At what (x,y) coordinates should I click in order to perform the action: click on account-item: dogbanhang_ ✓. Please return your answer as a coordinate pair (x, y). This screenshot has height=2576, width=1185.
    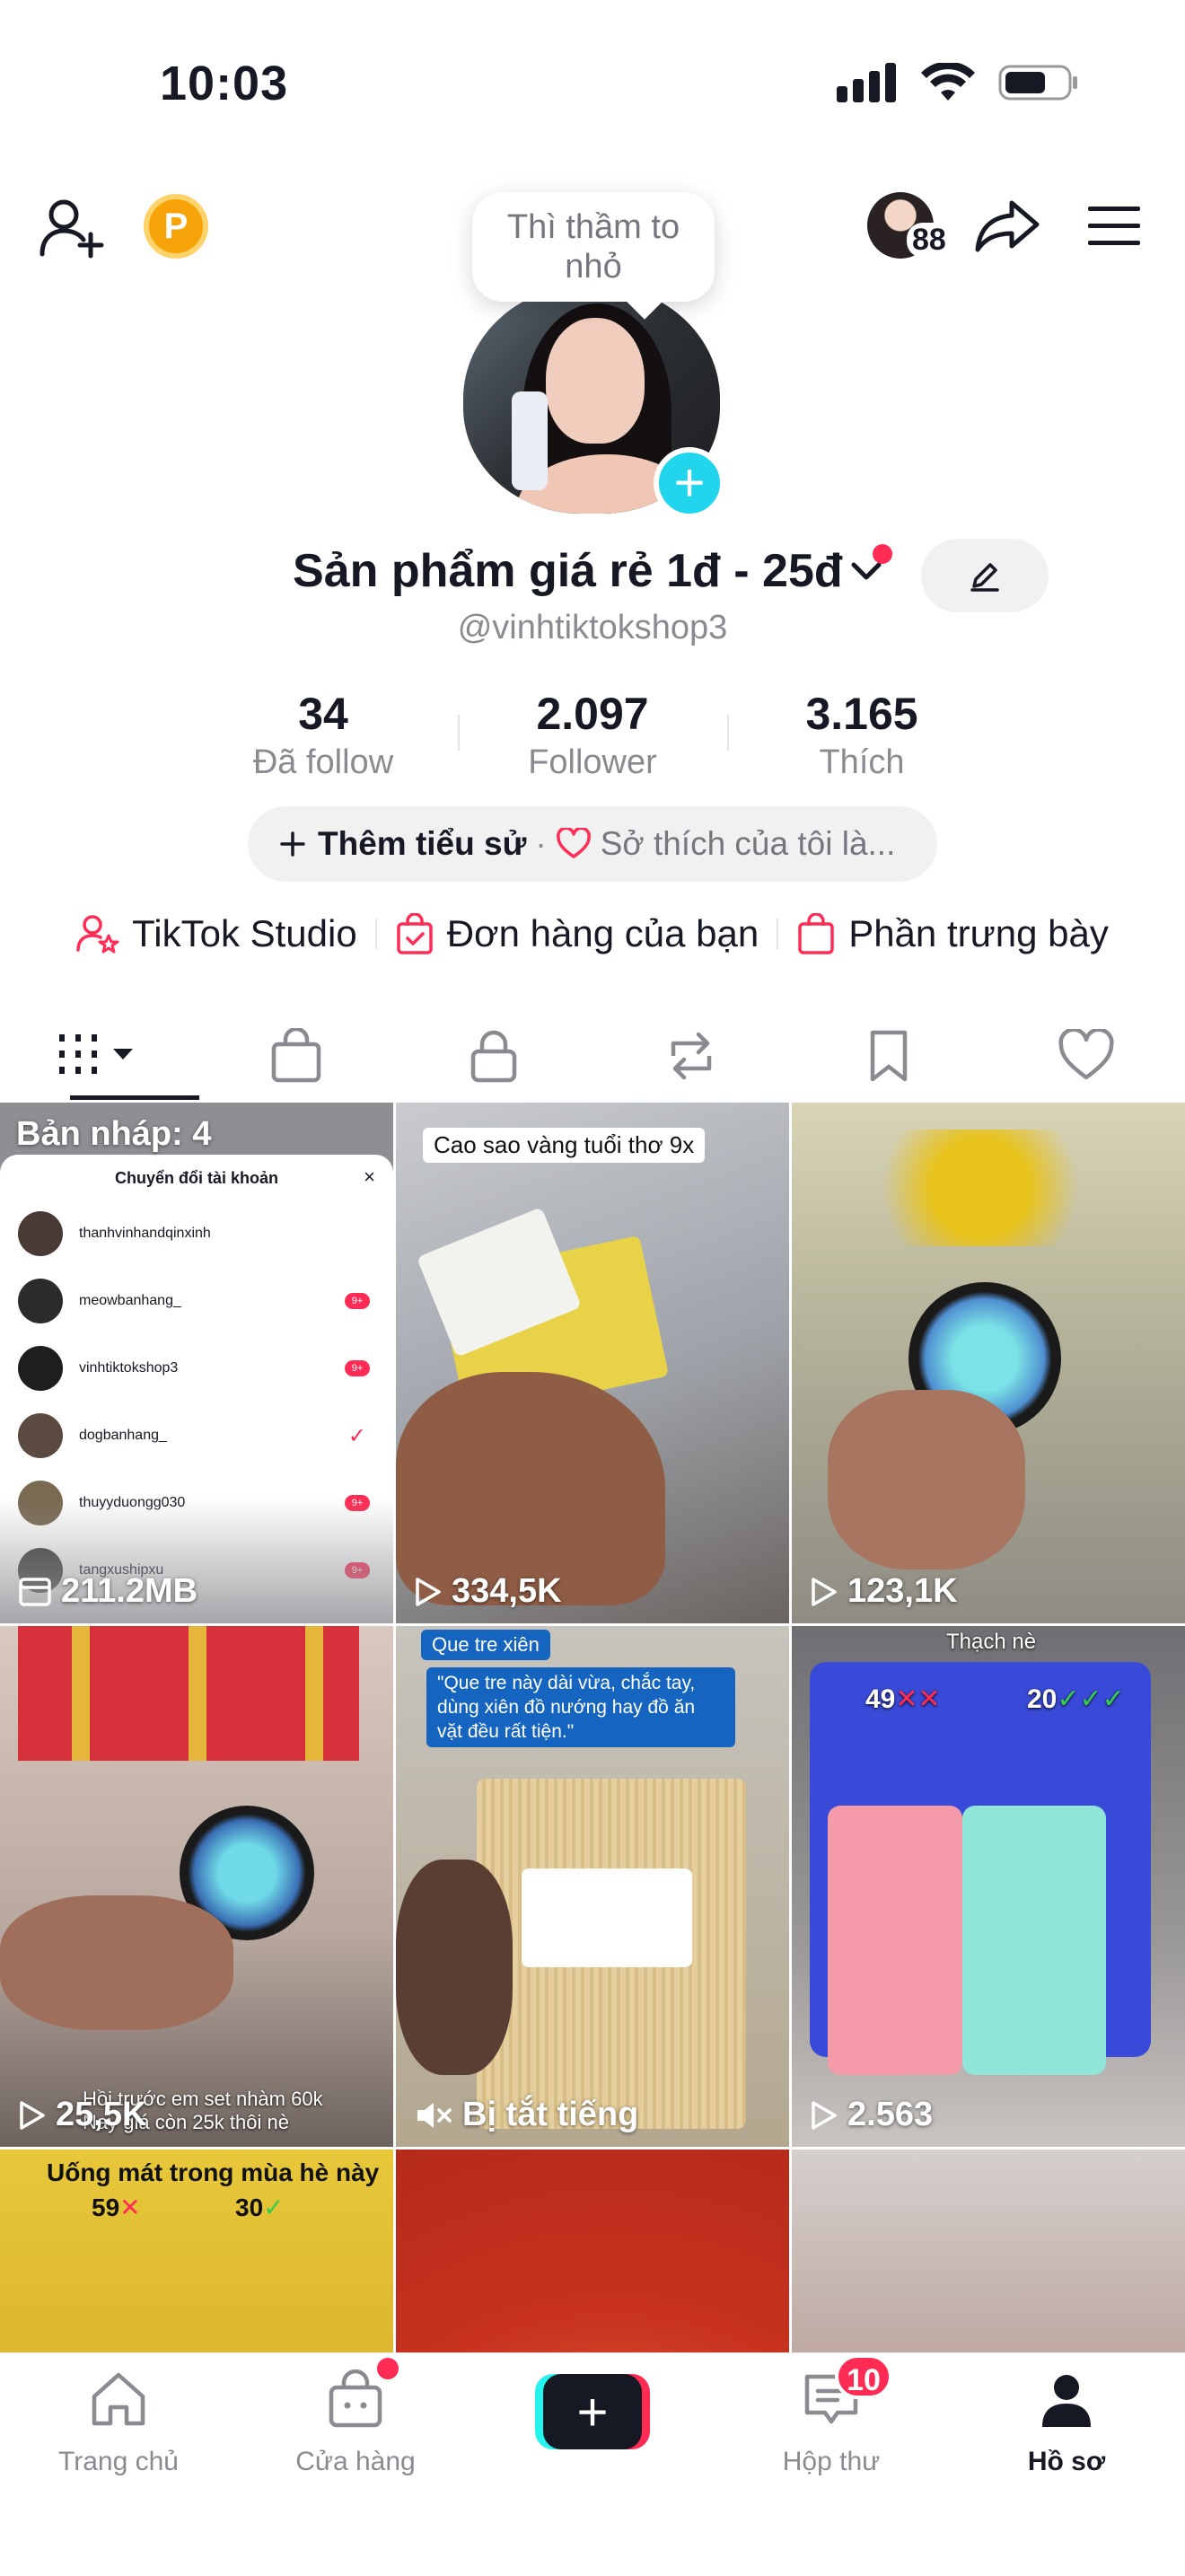
    Looking at the image, I should click on (197, 1436).